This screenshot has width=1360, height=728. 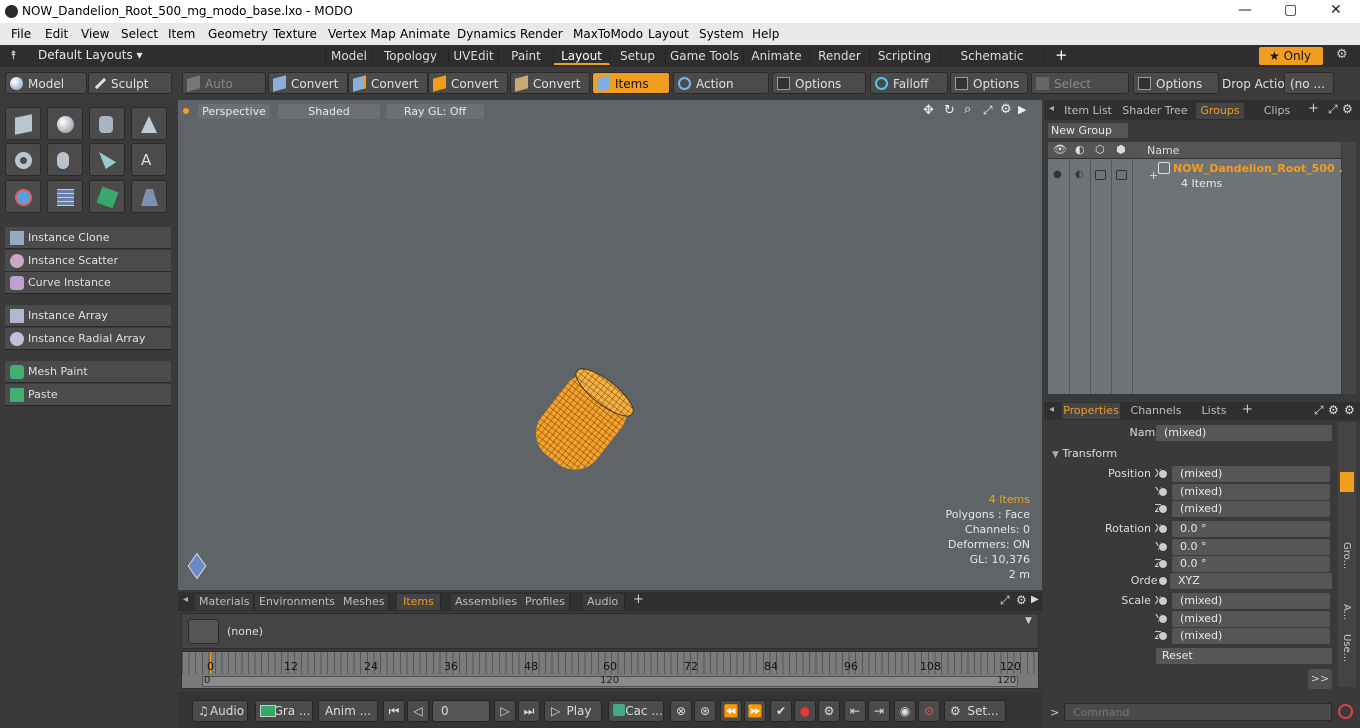 I want to click on mesh-paint-button: Mesh Paint, so click(x=88, y=372).